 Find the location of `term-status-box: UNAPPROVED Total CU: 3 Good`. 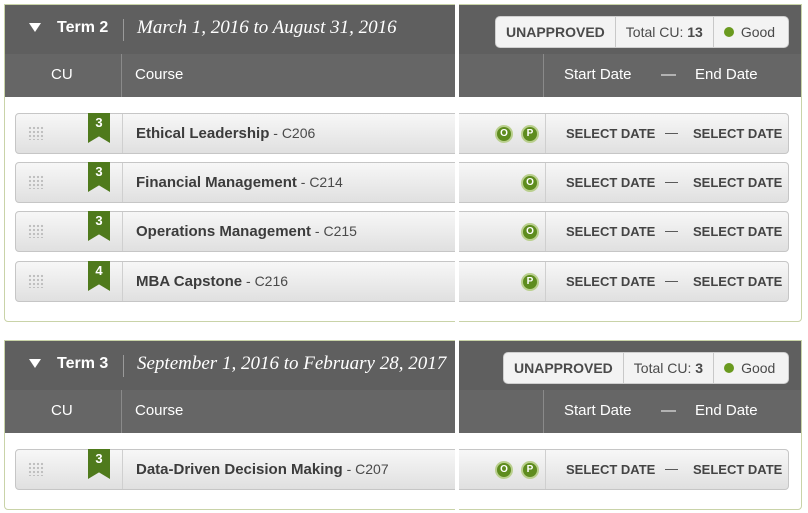

term-status-box: UNAPPROVED Total CU: 3 Good is located at coordinates (646, 368).